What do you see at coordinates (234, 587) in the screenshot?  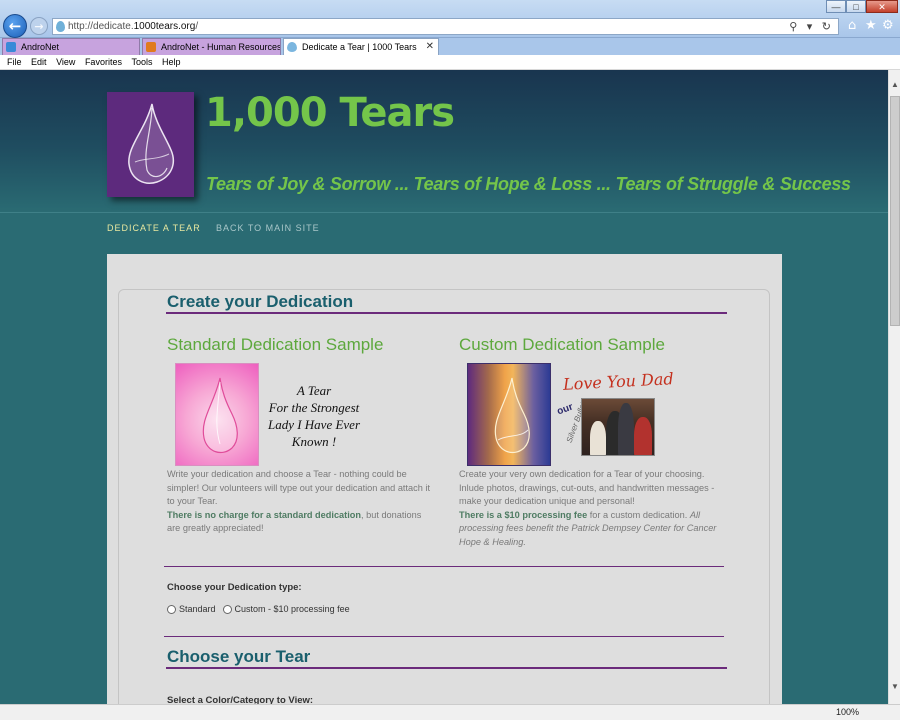 I see `dedication-type-label: Choose your Dedication type:` at bounding box center [234, 587].